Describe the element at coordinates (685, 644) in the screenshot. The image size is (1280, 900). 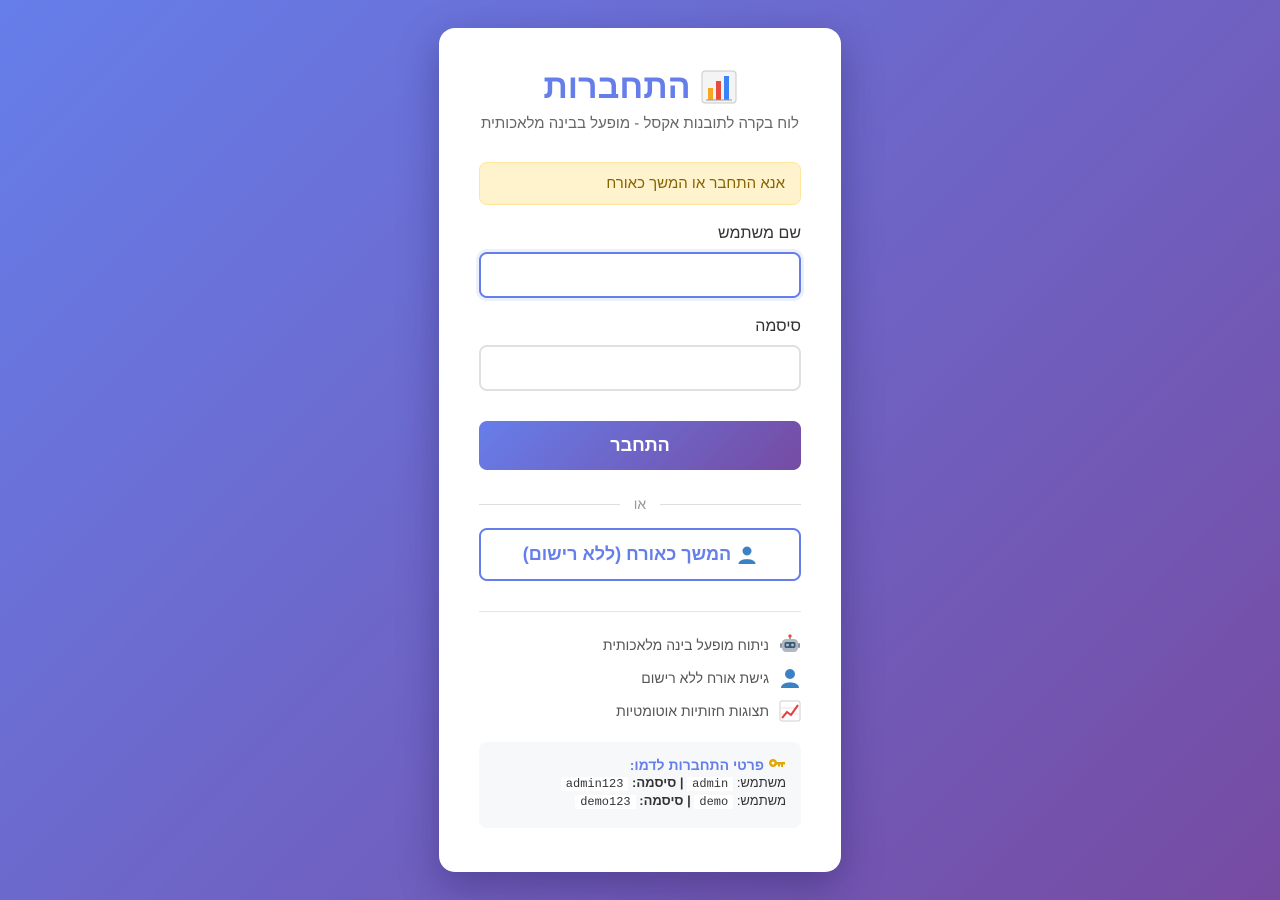
I see `feature-text: ניתוח מופעל בינה מלאכותית` at that location.